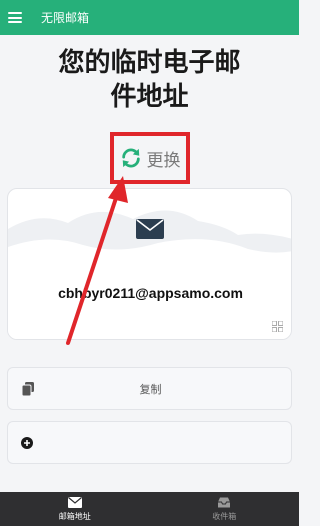 Image resolution: width=320 pixels, height=526 pixels. What do you see at coordinates (75, 509) in the screenshot?
I see `nav-item-email-address: 邮箱地址` at bounding box center [75, 509].